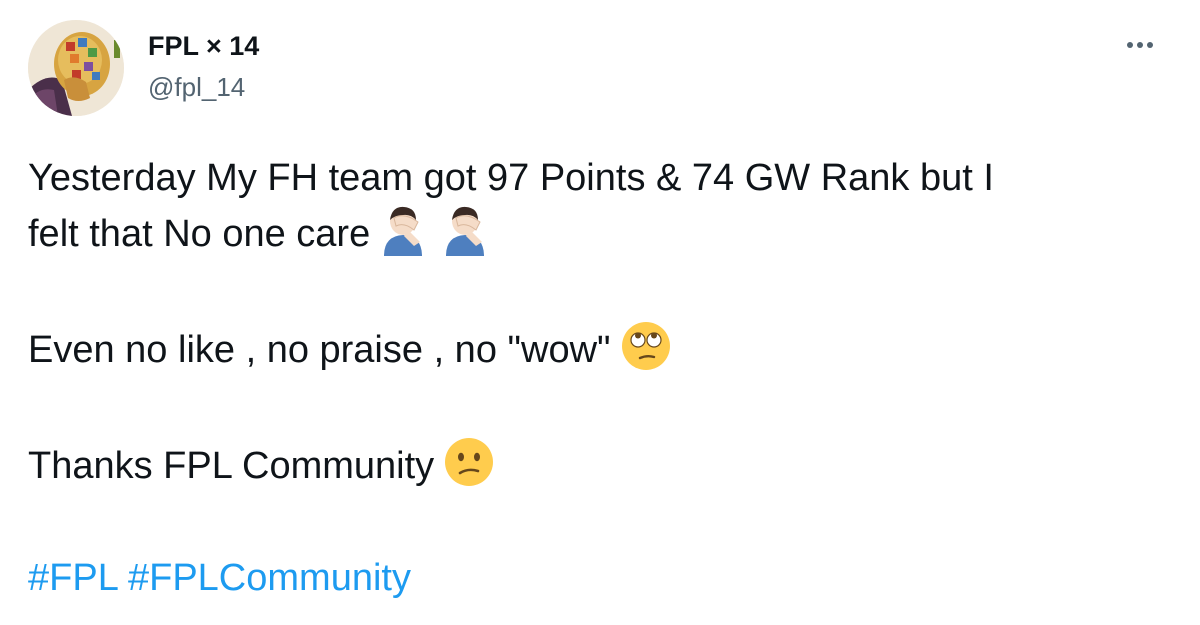 Image resolution: width=1200 pixels, height=625 pixels. What do you see at coordinates (603, 232) in the screenshot?
I see `tweet-line-2: felt that No one care` at bounding box center [603, 232].